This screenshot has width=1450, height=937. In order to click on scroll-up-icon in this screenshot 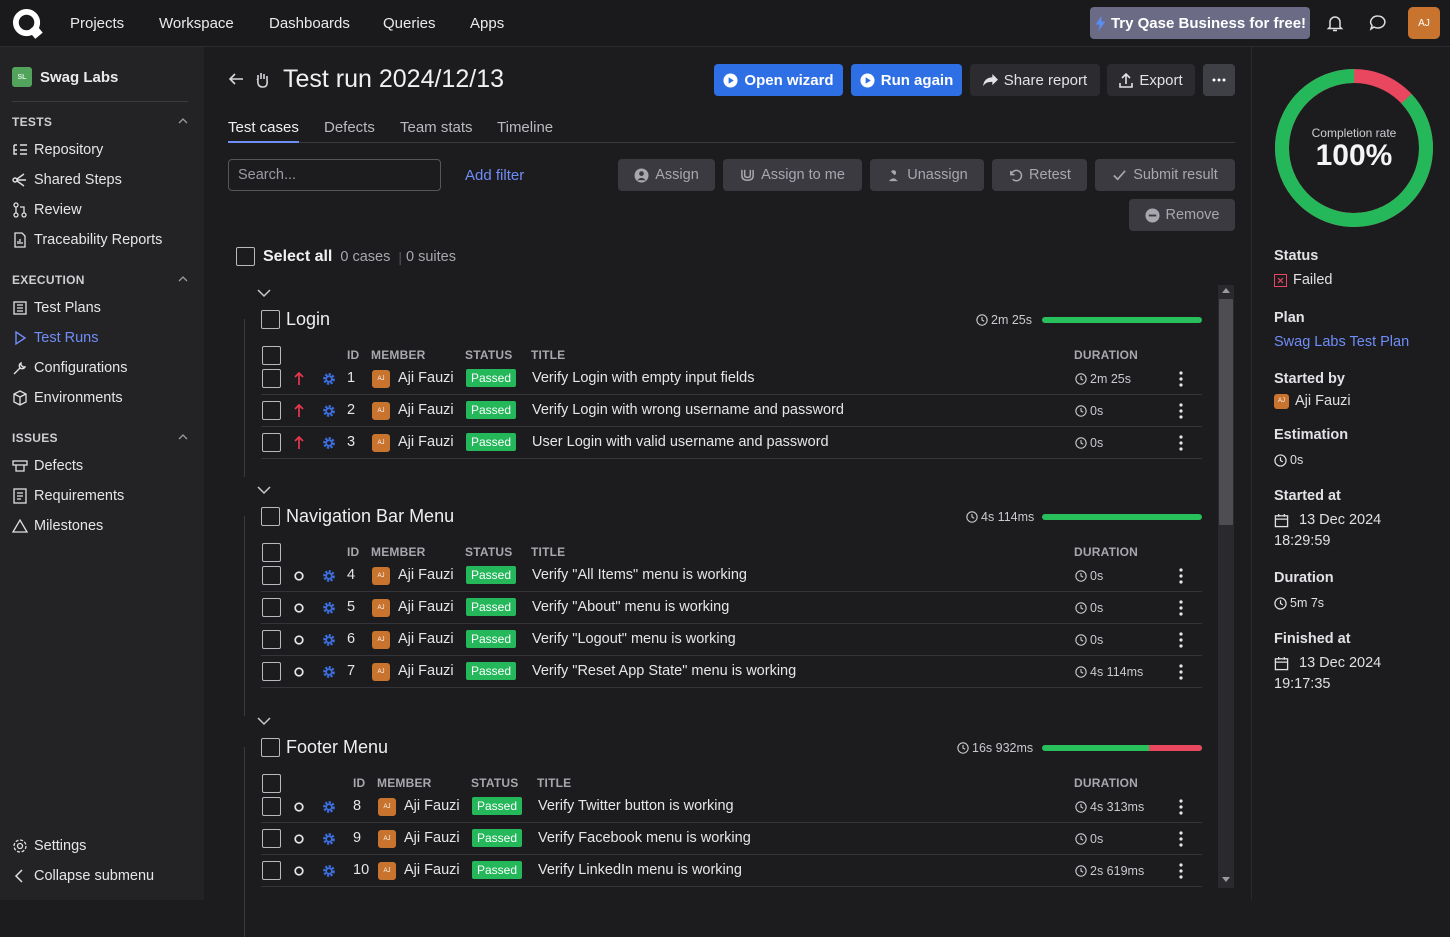, I will do `click(1226, 290)`.